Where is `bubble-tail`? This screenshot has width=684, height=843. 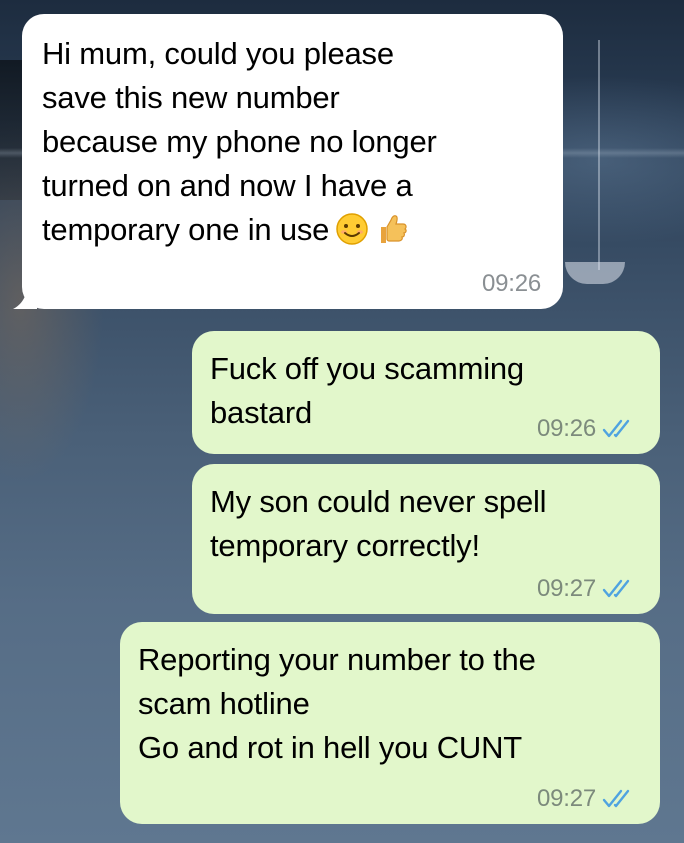
bubble-tail is located at coordinates (25, 297).